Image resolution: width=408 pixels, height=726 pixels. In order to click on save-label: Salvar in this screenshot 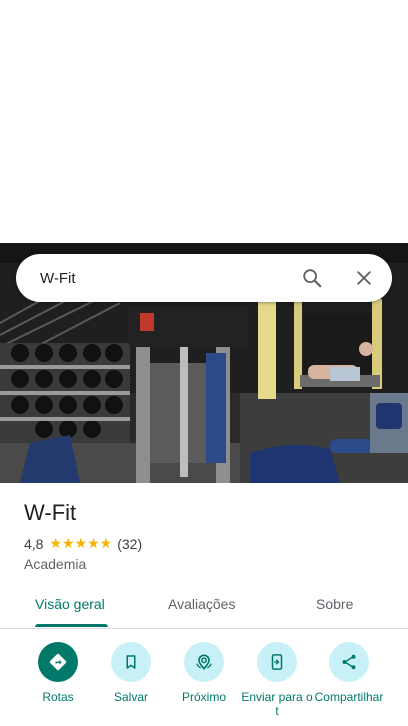, I will do `click(130, 697)`.